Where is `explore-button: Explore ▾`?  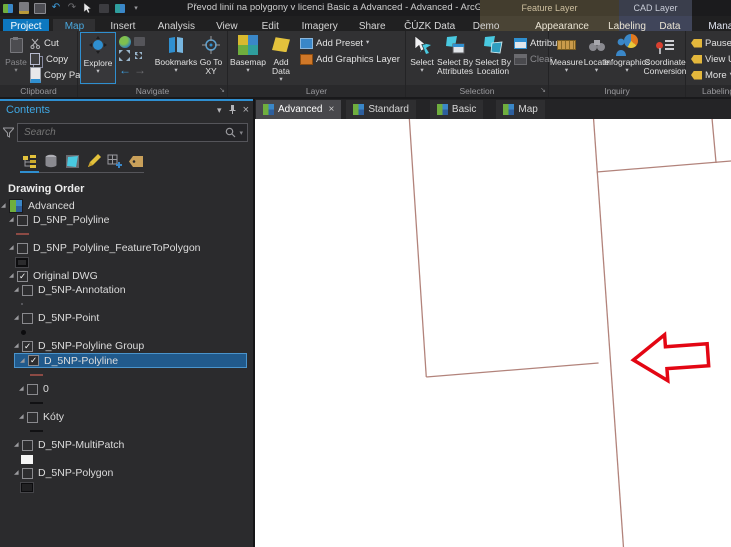
explore-button: Explore ▾ is located at coordinates (98, 58).